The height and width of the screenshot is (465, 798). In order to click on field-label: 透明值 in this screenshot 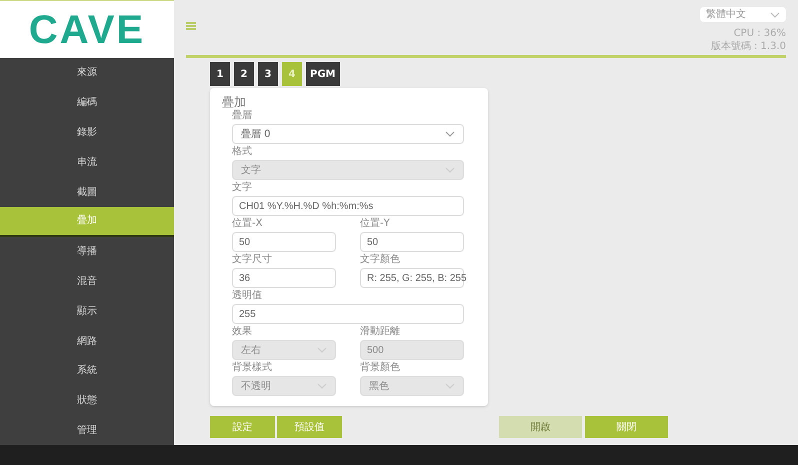, I will do `click(247, 296)`.